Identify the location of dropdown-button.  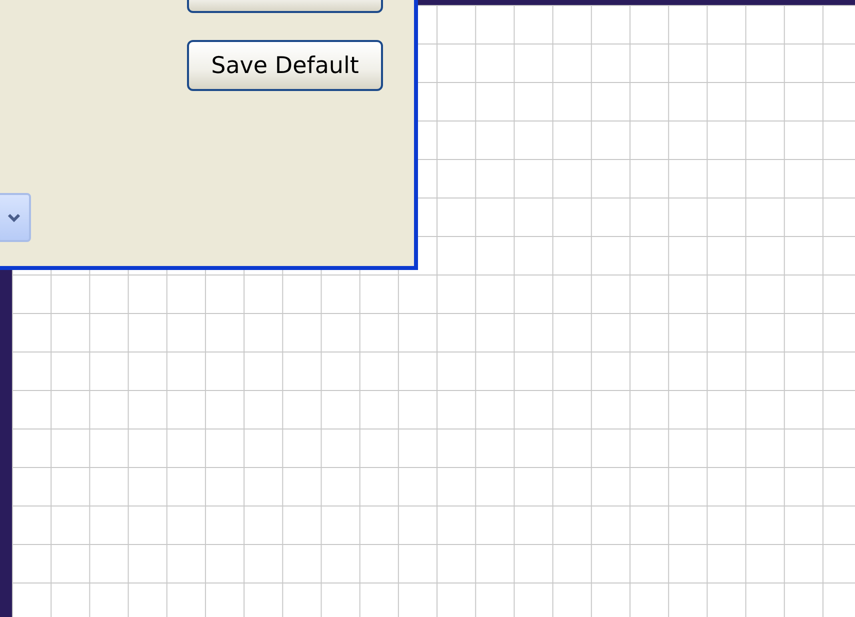
(15, 217).